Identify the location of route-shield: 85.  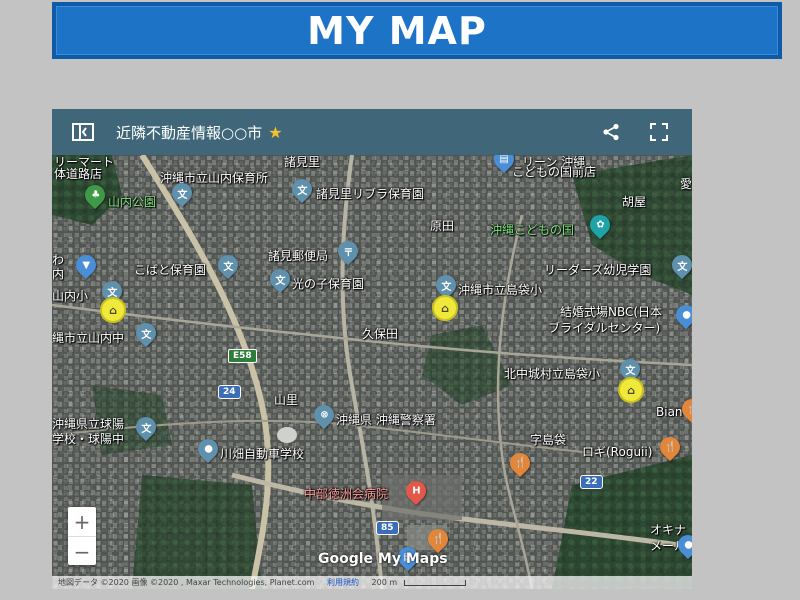
(387, 528).